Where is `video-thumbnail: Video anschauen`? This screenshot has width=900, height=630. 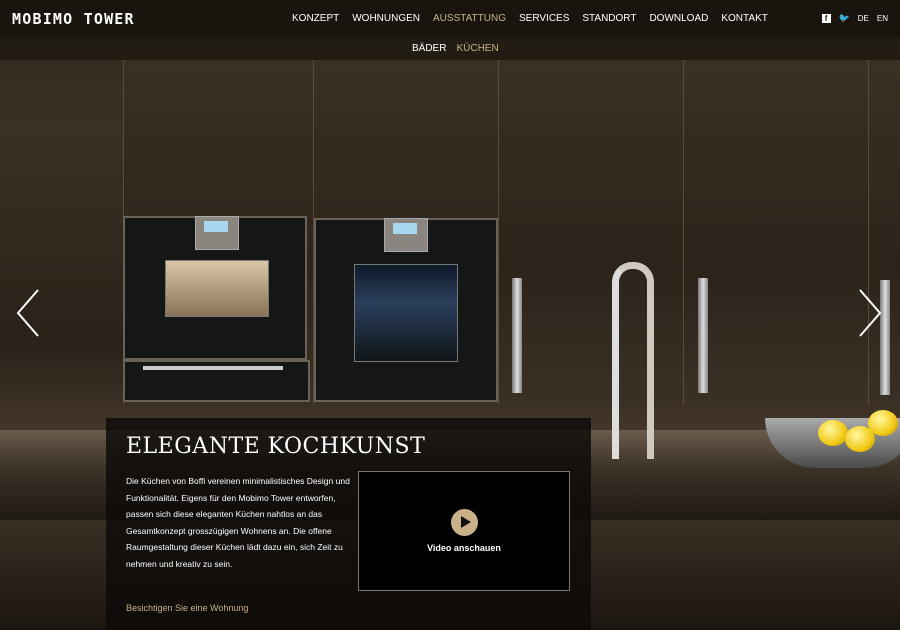
video-thumbnail: Video anschauen is located at coordinates (464, 531).